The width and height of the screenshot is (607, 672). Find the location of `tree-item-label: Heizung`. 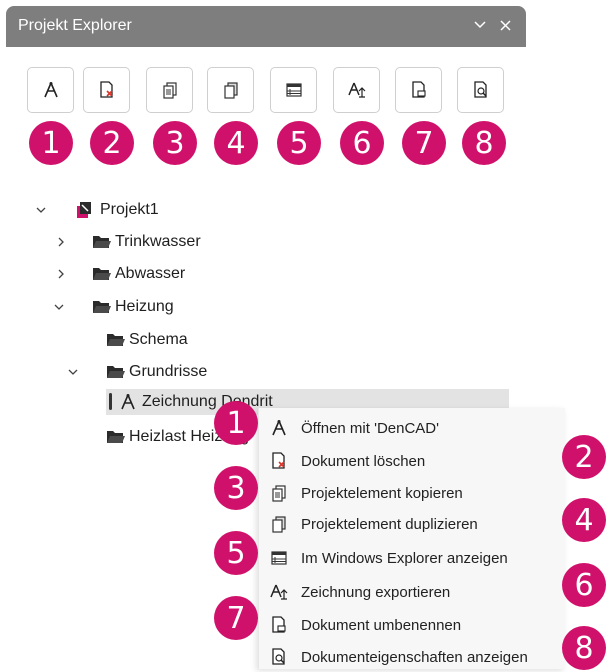

tree-item-label: Heizung is located at coordinates (144, 306).